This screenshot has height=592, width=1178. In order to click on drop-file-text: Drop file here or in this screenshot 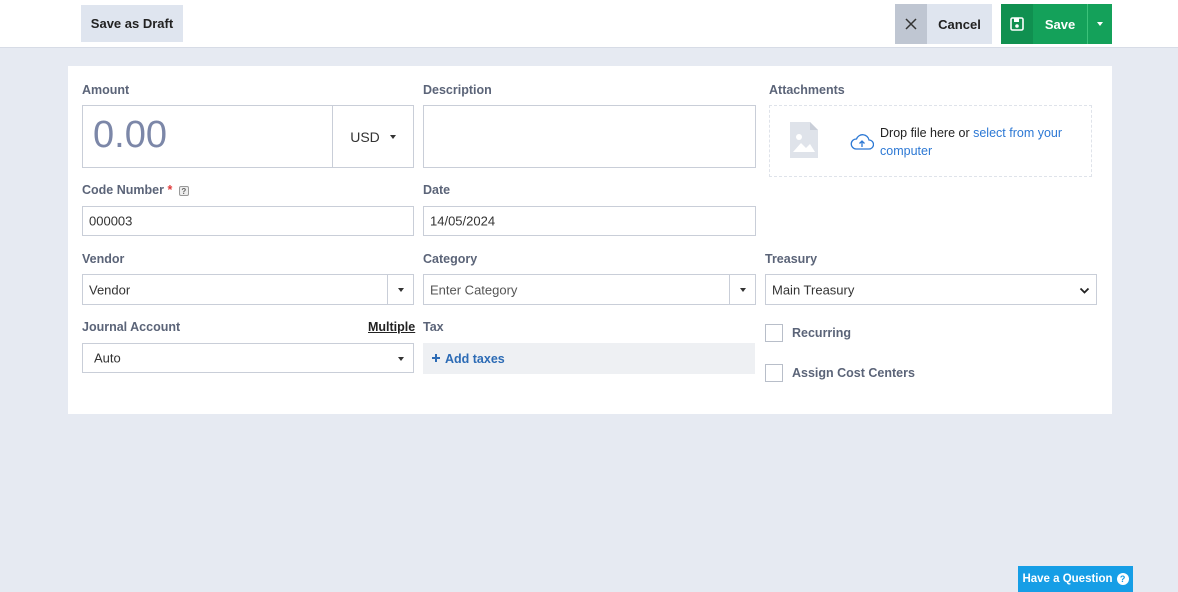, I will do `click(925, 133)`.